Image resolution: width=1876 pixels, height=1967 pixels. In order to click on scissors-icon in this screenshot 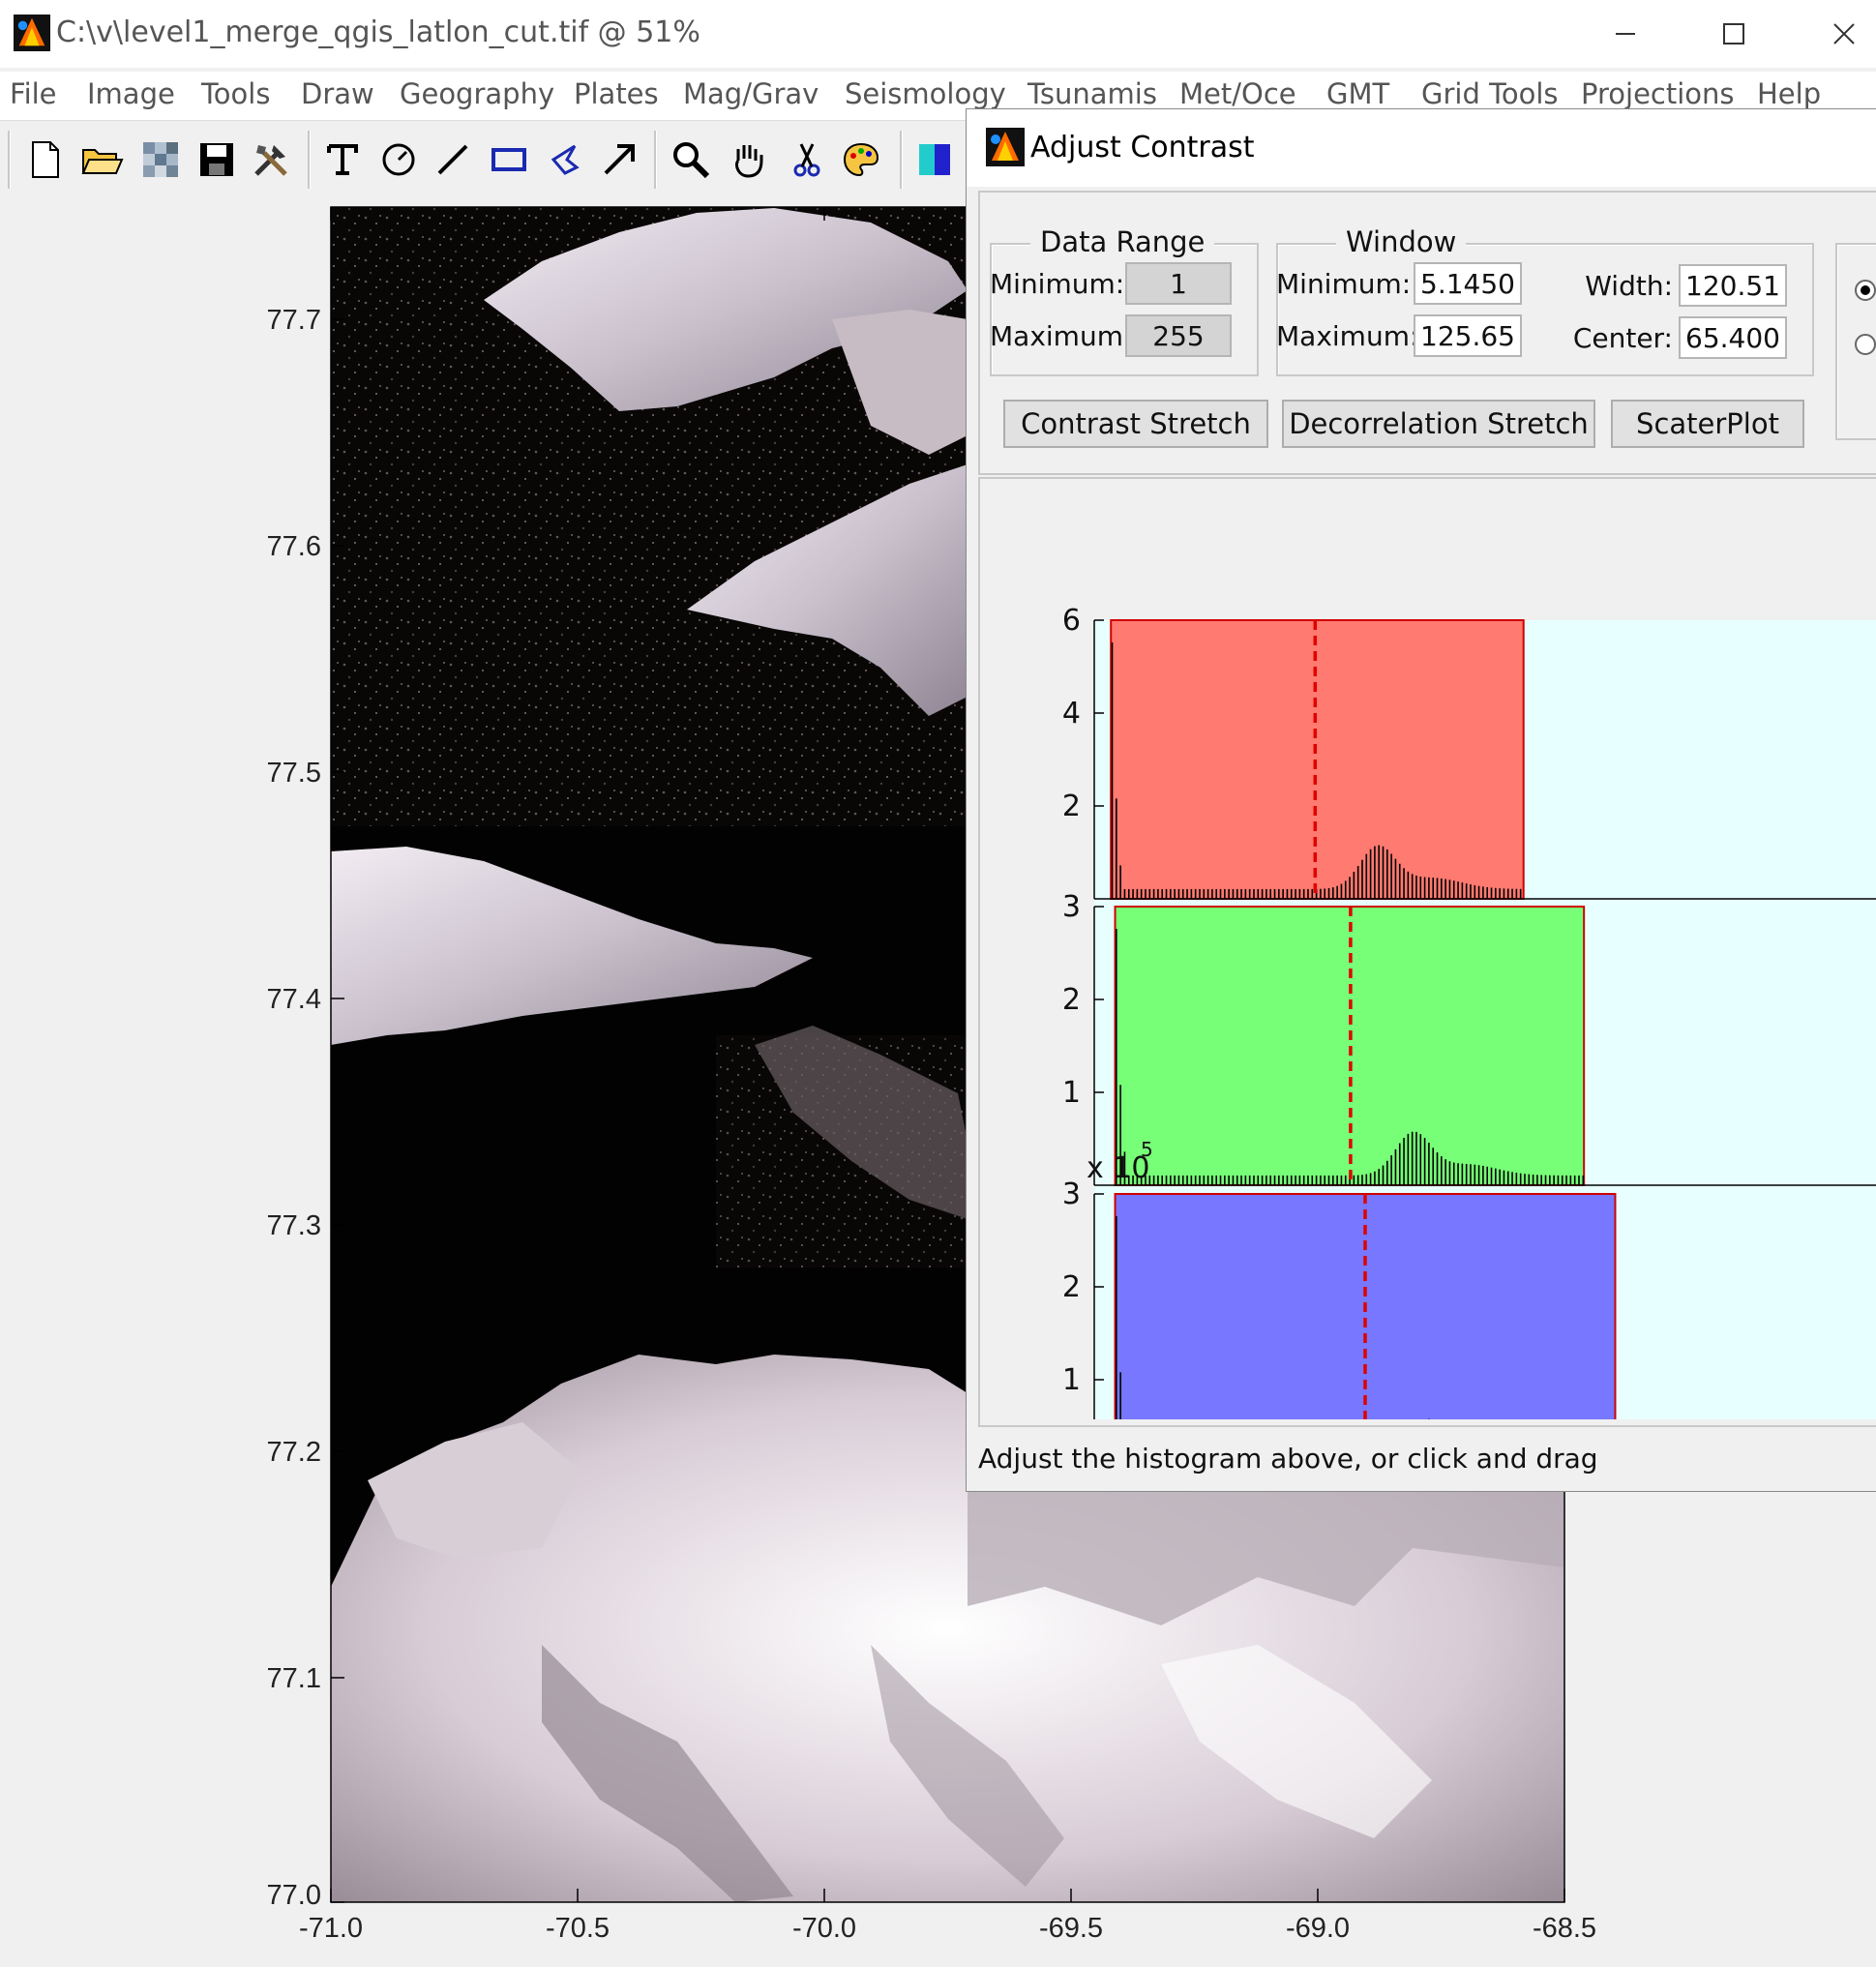, I will do `click(806, 160)`.